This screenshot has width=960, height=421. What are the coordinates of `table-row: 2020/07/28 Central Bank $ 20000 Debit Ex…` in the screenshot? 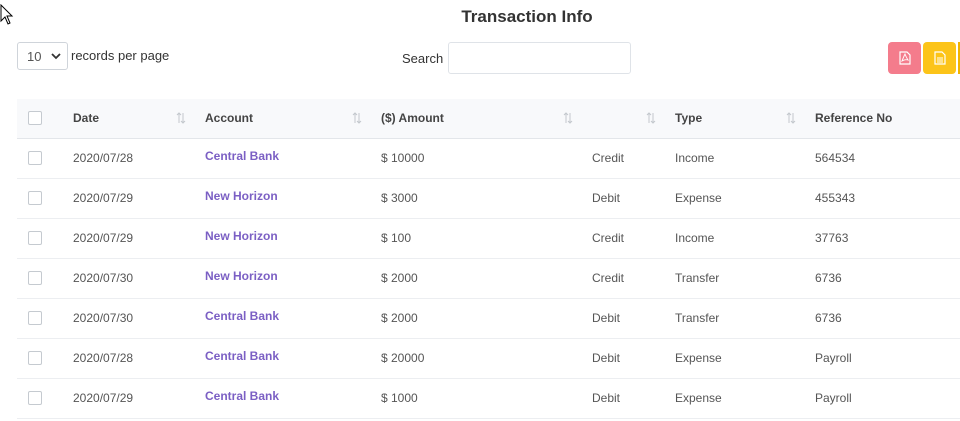 It's located at (488, 358).